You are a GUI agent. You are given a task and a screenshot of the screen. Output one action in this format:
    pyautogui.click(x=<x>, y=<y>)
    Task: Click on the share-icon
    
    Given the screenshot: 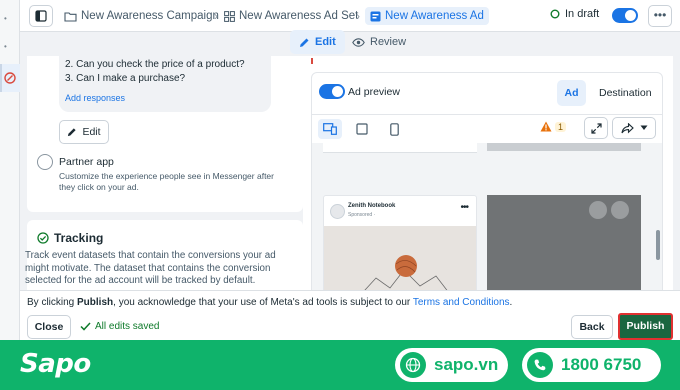 What is the action you would take?
    pyautogui.click(x=627, y=127)
    